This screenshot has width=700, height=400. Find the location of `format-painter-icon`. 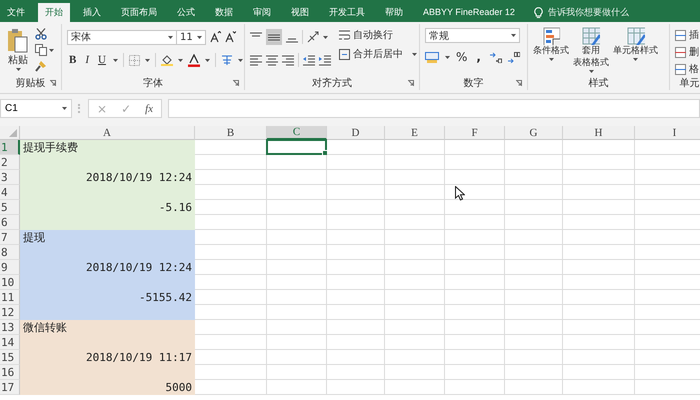

format-painter-icon is located at coordinates (41, 66).